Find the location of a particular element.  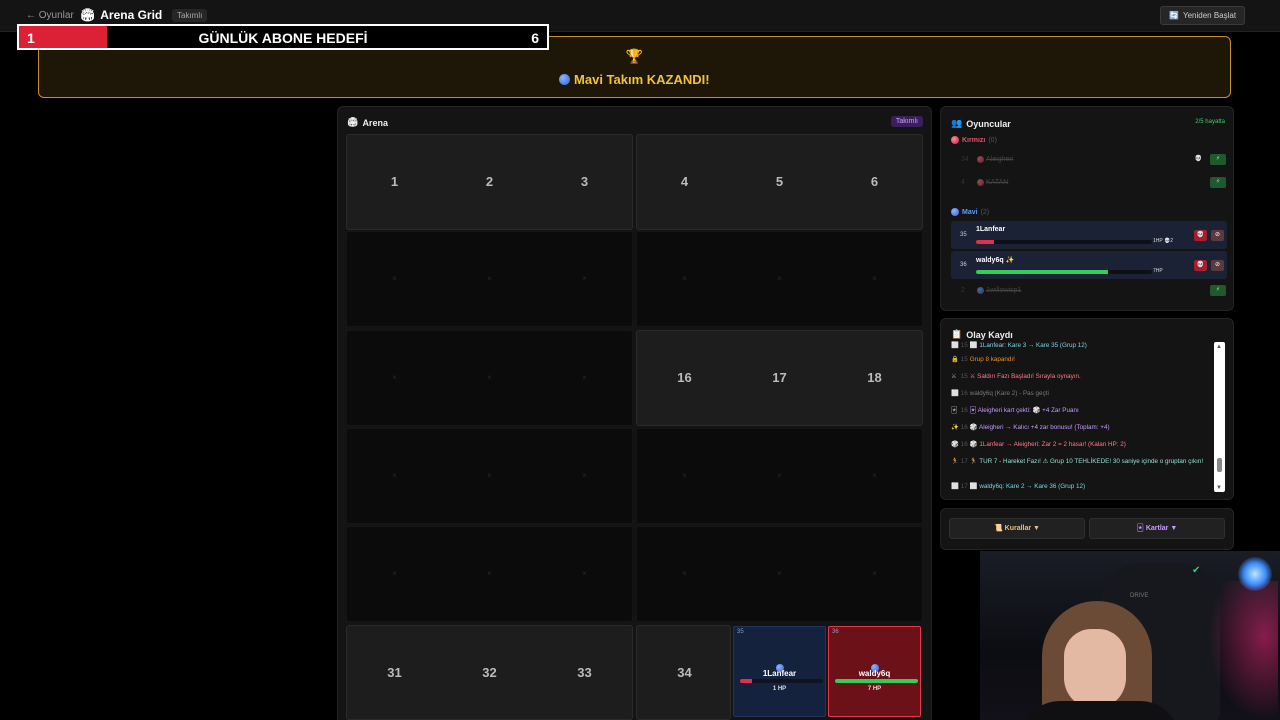

player-hp: 7 HP is located at coordinates (874, 689).